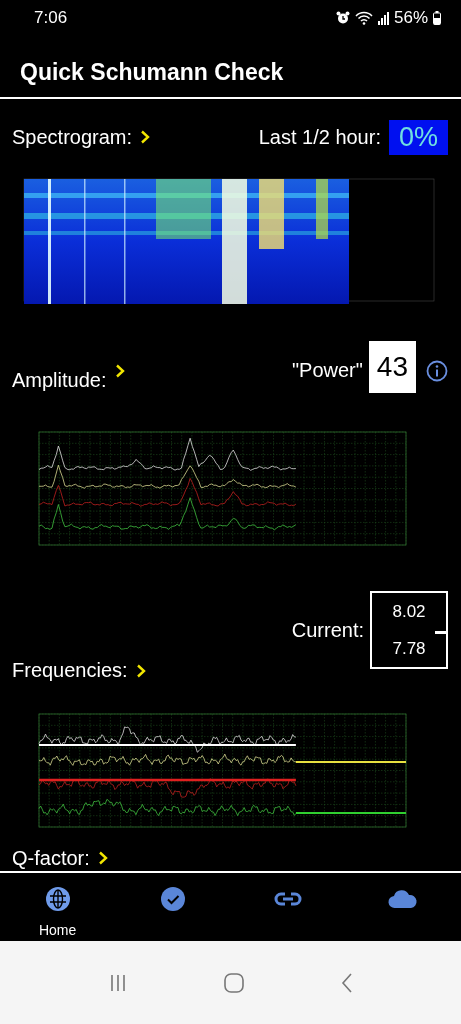 The image size is (461, 1024). Describe the element at coordinates (327, 630) in the screenshot. I see `current-label: Current:` at that location.